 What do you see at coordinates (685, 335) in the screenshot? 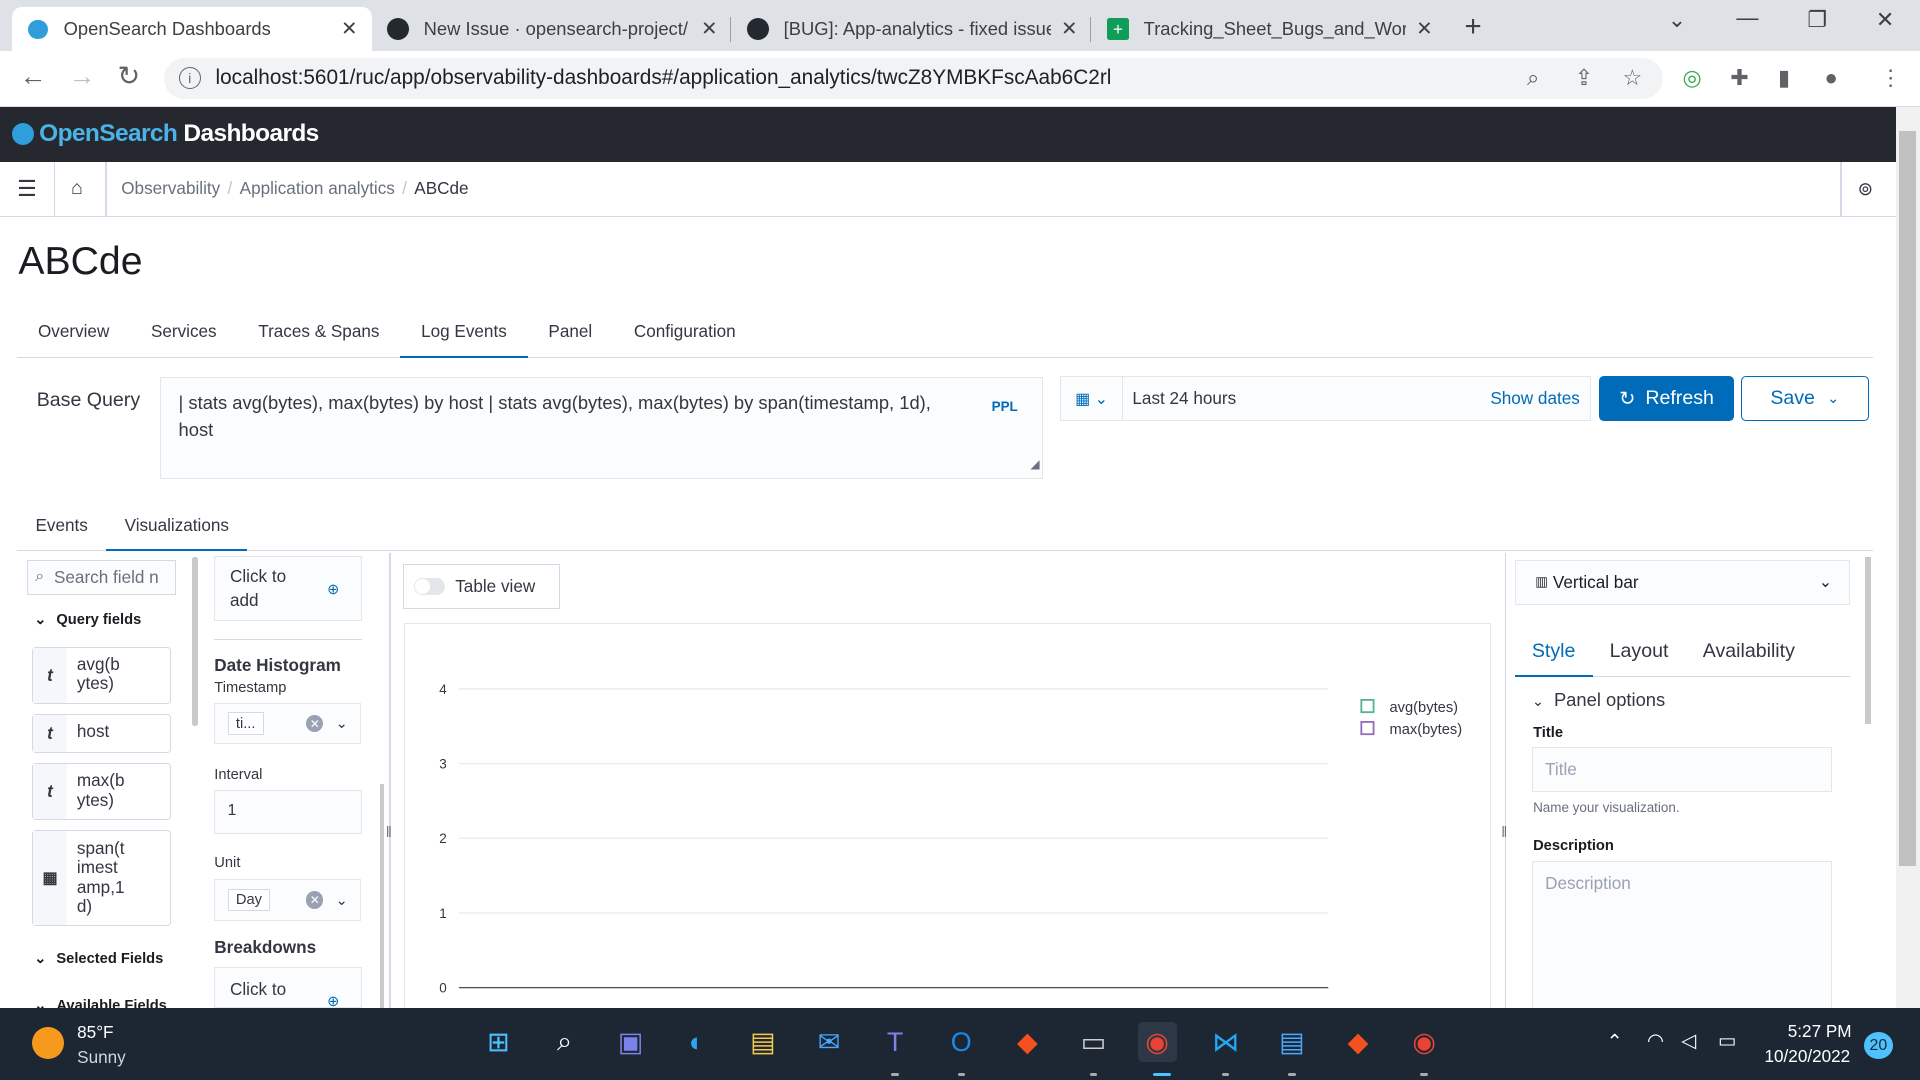
I see `tab-configuration: Configuration` at bounding box center [685, 335].